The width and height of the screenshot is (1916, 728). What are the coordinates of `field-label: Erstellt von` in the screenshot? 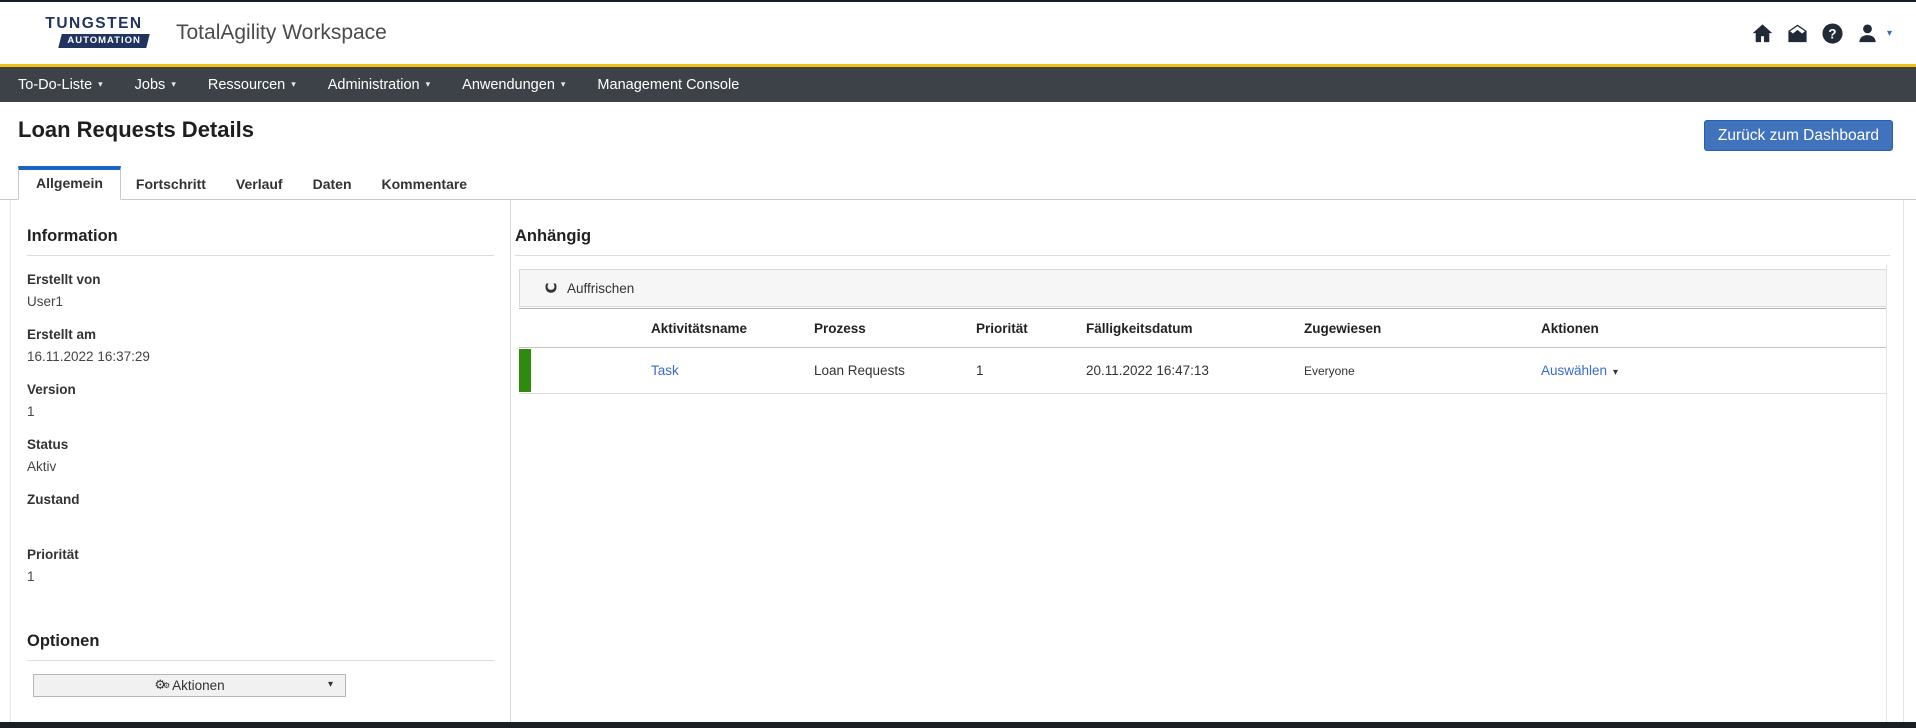 It's located at (64, 279).